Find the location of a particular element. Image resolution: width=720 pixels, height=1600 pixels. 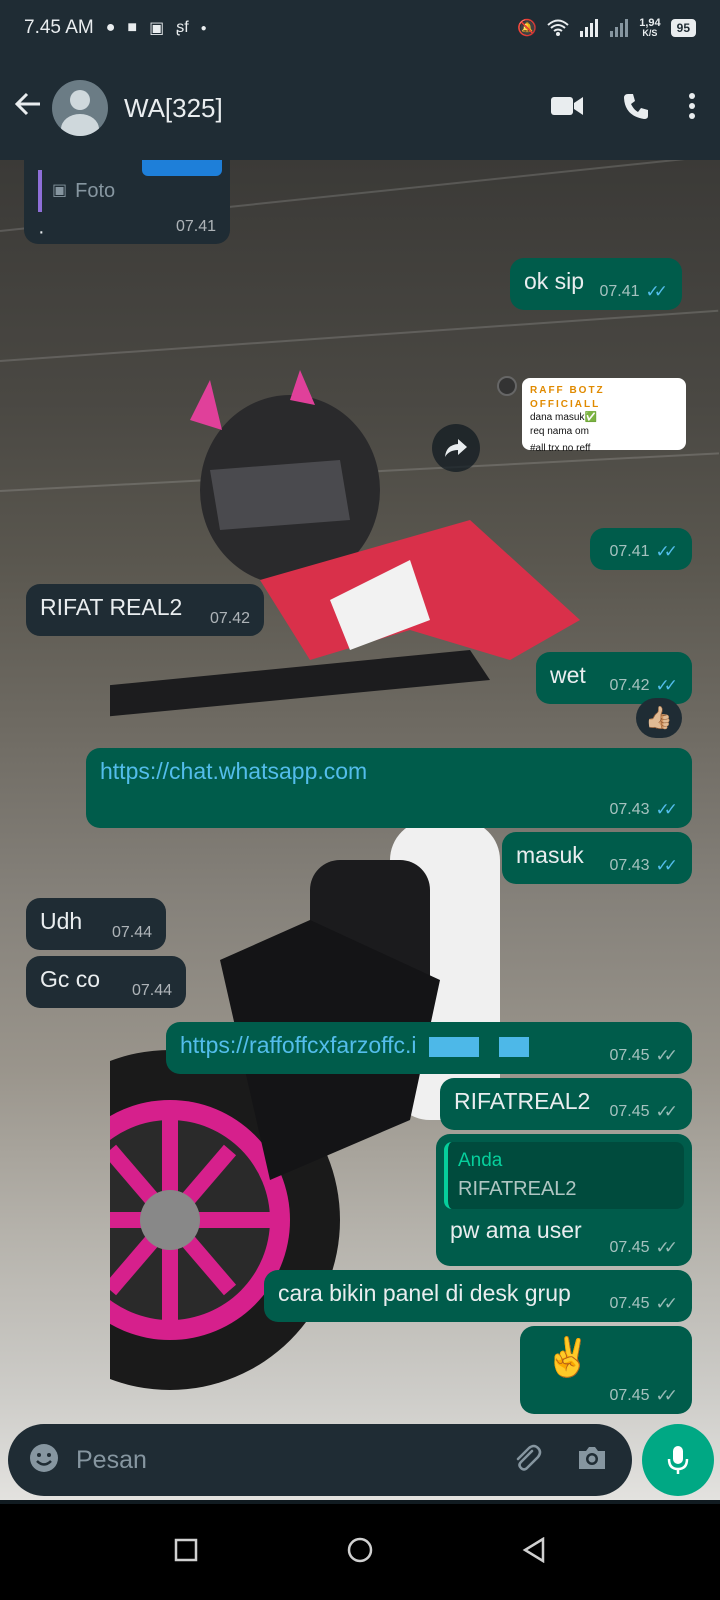

image-text-line: req nama om is located at coordinates (559, 431).